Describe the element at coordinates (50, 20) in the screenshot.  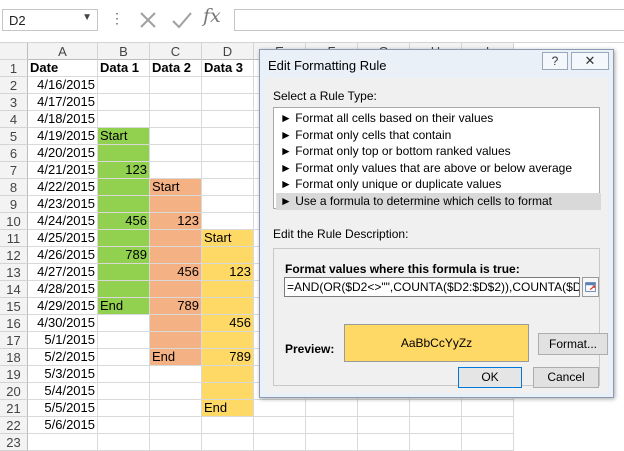
I see `name-box: D2 ▼` at that location.